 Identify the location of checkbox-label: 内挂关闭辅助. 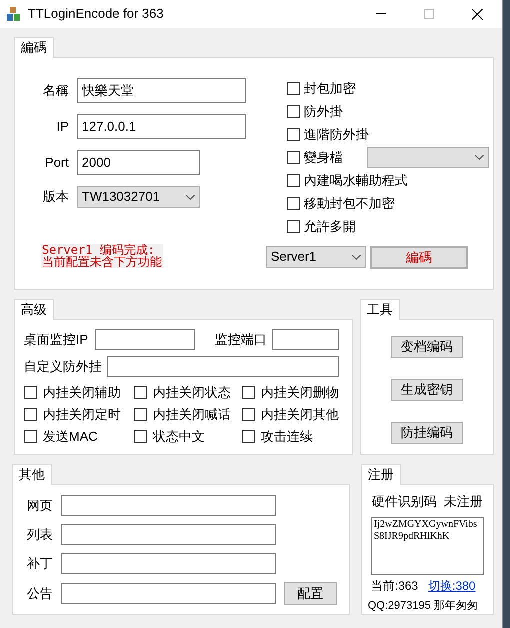
(82, 393).